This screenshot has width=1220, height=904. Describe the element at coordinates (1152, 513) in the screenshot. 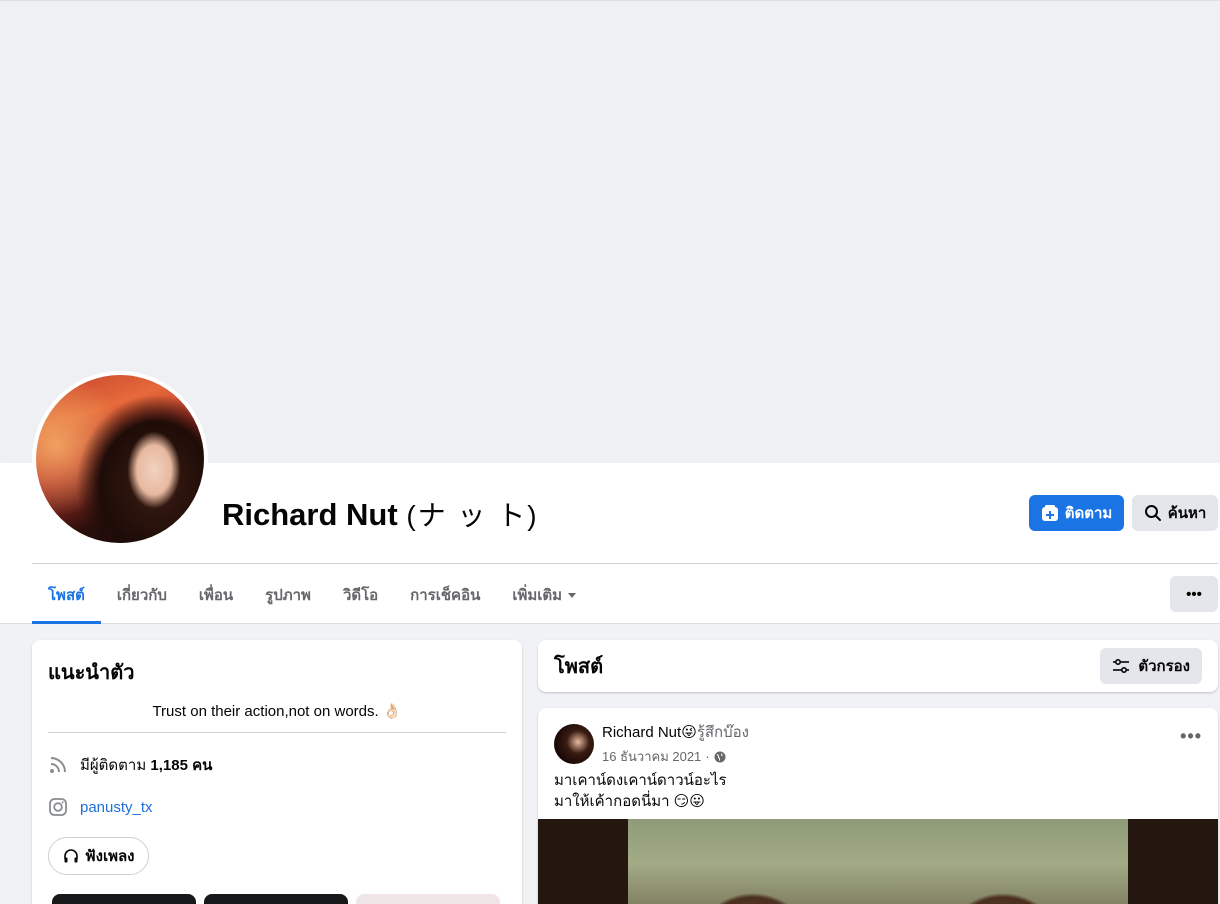

I see `search-icon` at that location.